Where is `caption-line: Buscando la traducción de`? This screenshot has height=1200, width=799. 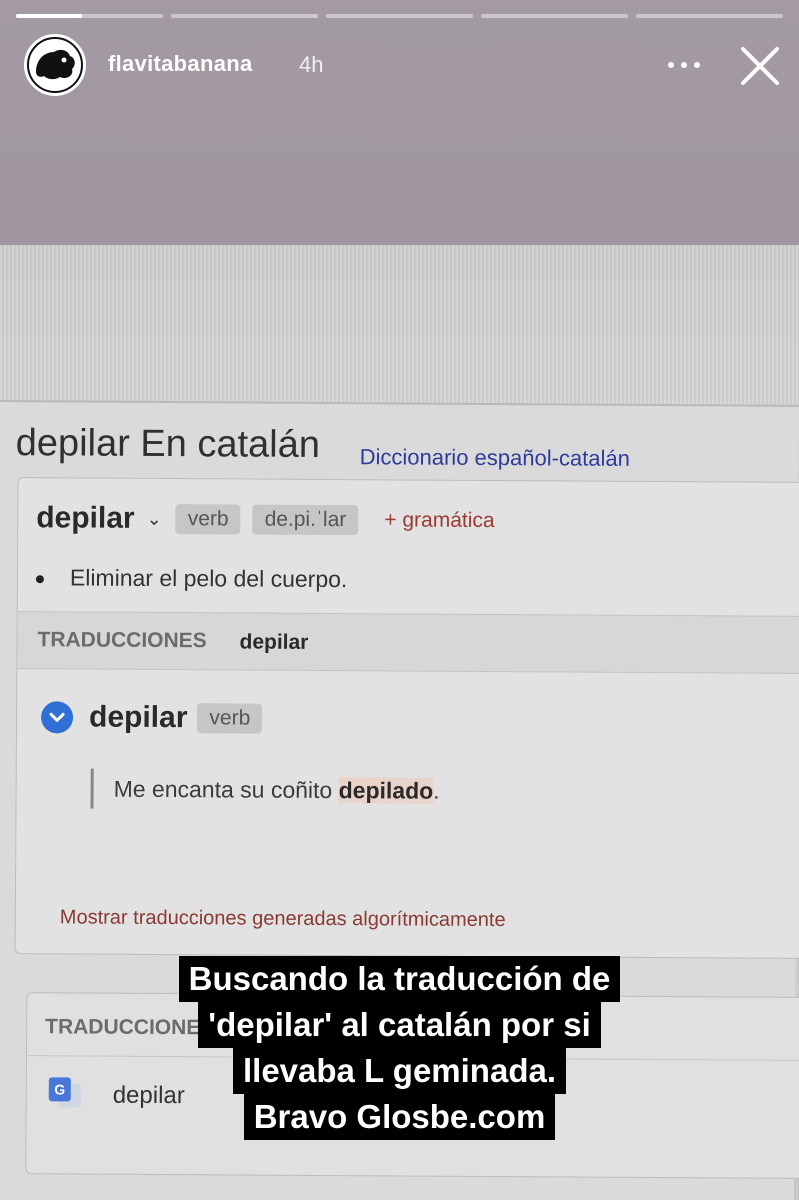 caption-line: Buscando la traducción de is located at coordinates (399, 979).